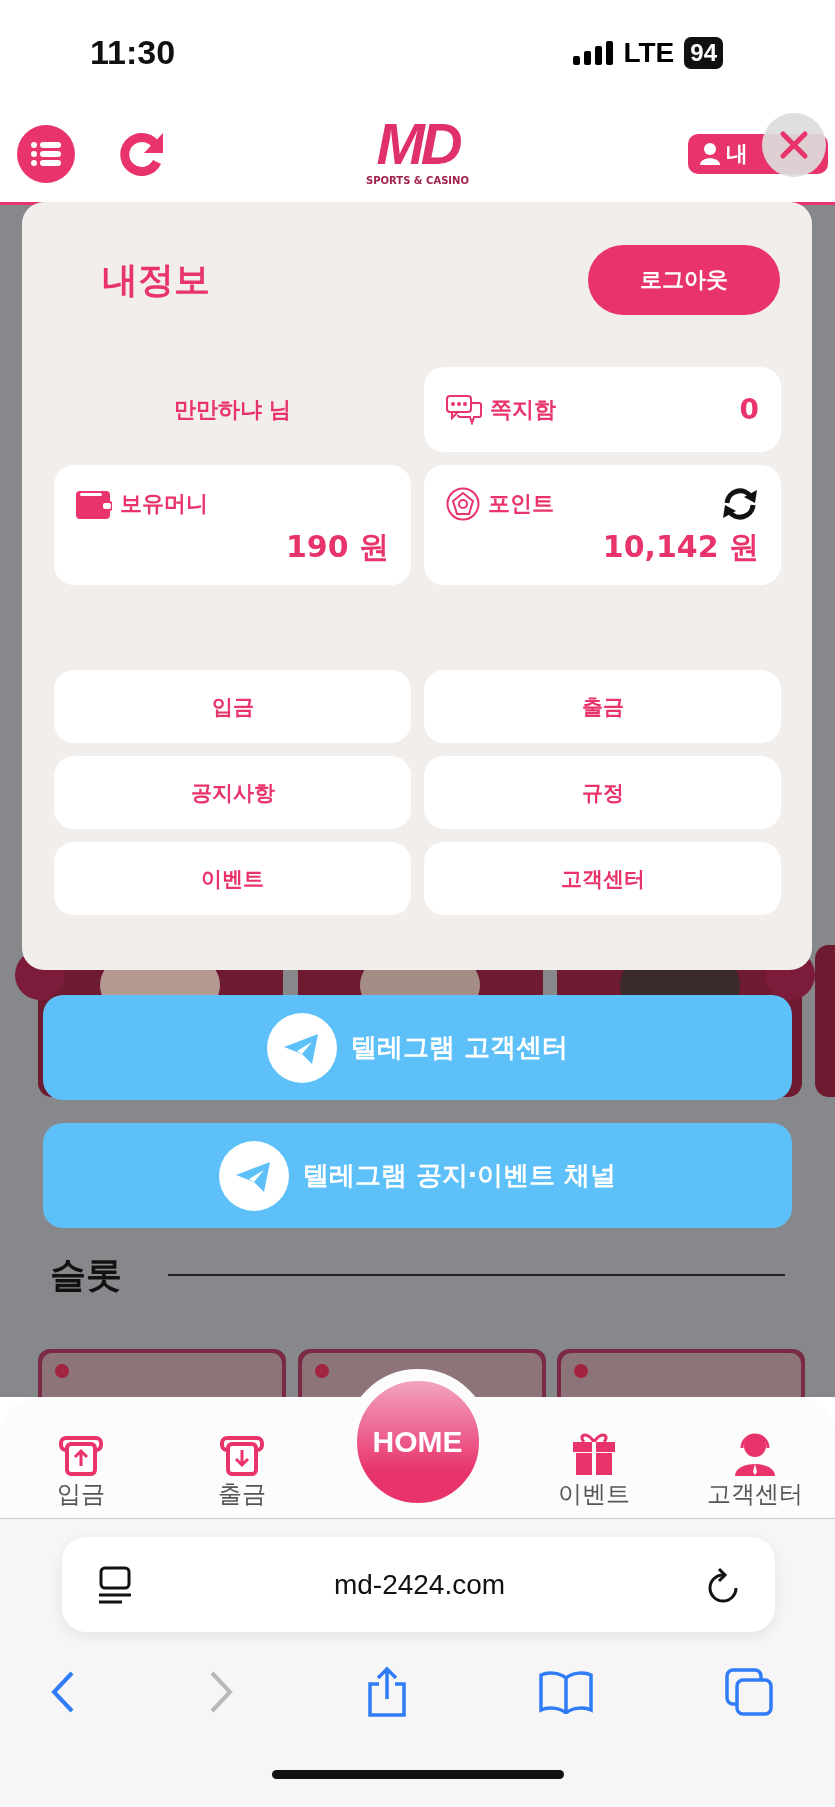 The height and width of the screenshot is (1807, 835). I want to click on menu-item: 규정, so click(602, 792).